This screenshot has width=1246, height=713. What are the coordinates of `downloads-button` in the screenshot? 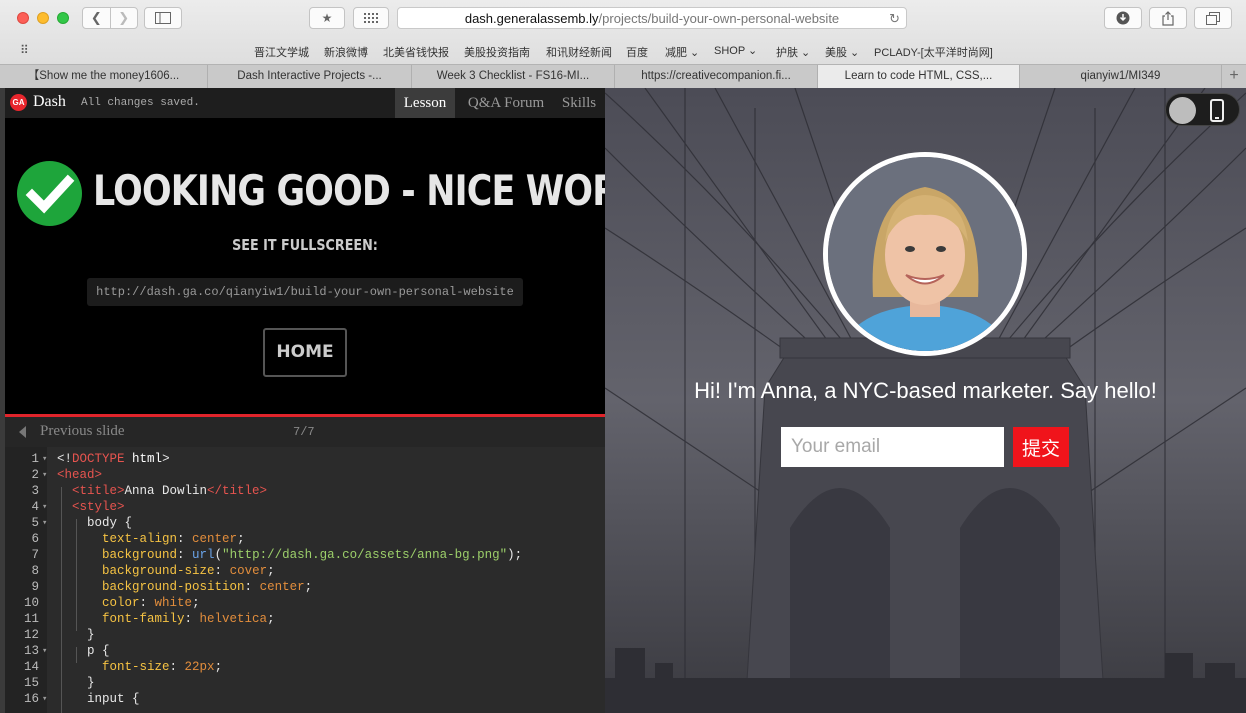 It's located at (1123, 18).